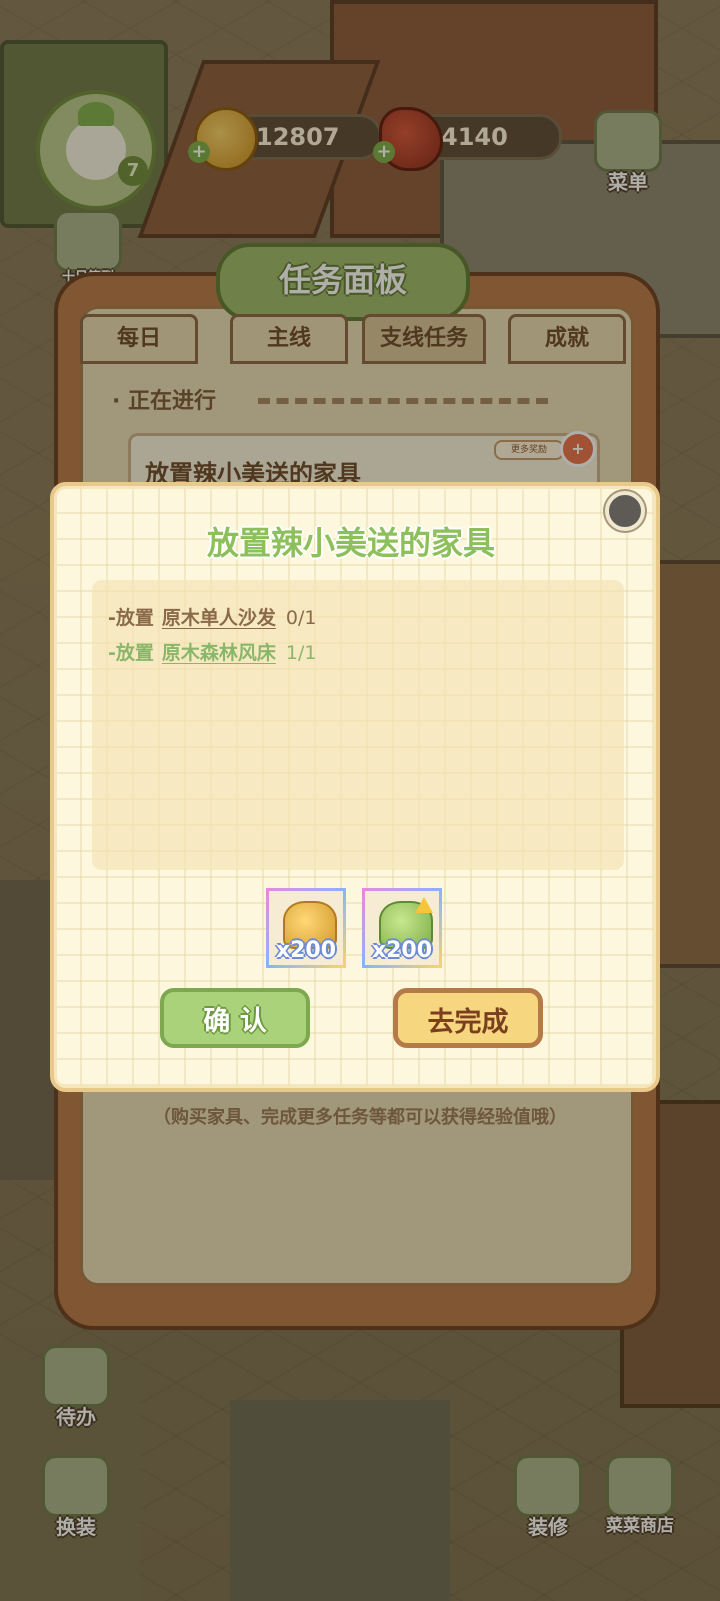 The height and width of the screenshot is (1601, 720). Describe the element at coordinates (402, 928) in the screenshot. I see `reward-experience: x200` at that location.